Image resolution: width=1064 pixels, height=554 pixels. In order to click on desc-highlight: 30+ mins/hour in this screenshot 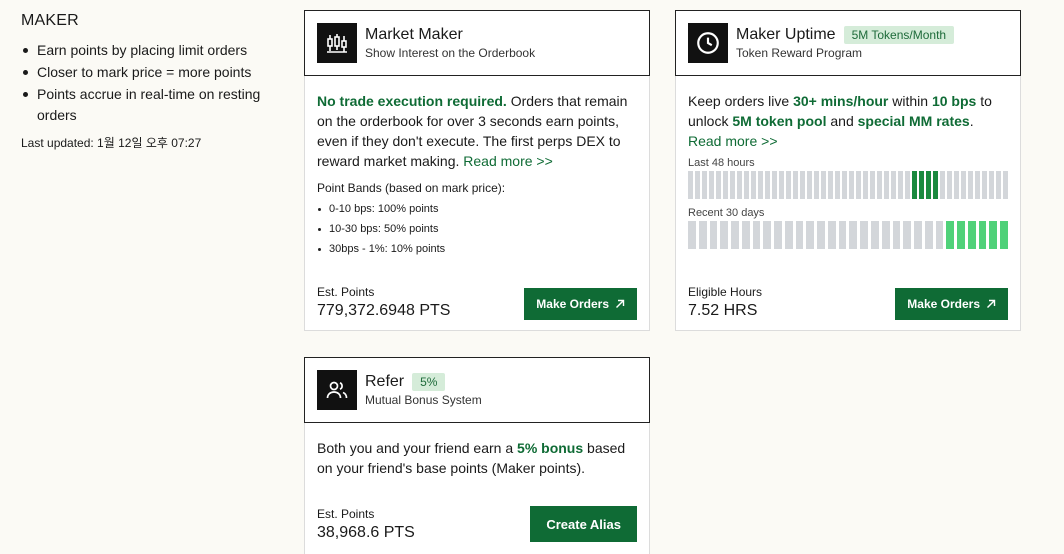, I will do `click(841, 101)`.